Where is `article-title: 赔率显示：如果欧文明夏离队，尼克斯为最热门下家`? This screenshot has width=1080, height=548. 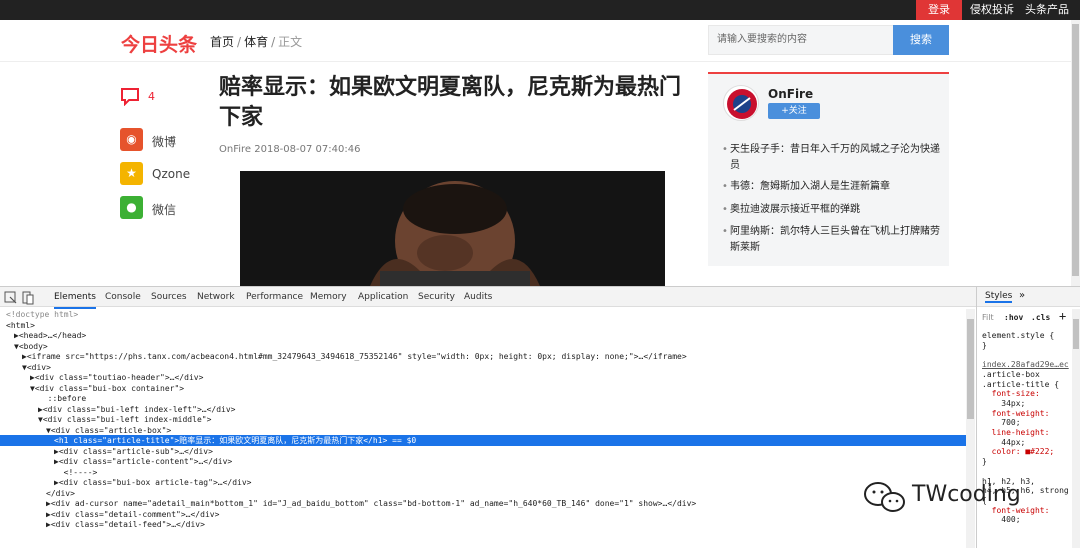 article-title: 赔率显示：如果欧文明夏离队，尼克斯为最热门下家 is located at coordinates (450, 102).